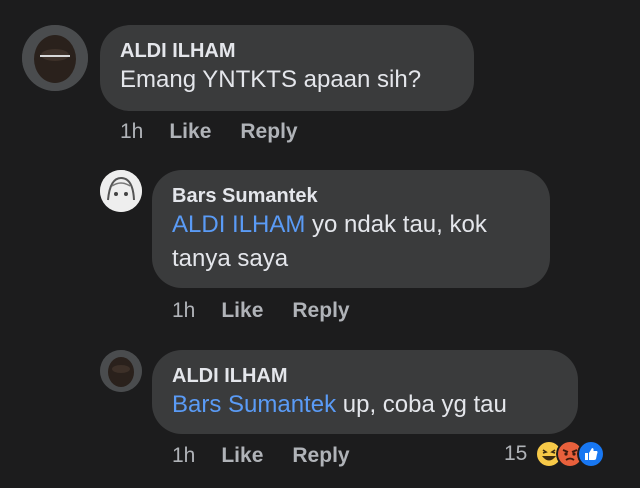  What do you see at coordinates (591, 454) in the screenshot?
I see `like-icon` at bounding box center [591, 454].